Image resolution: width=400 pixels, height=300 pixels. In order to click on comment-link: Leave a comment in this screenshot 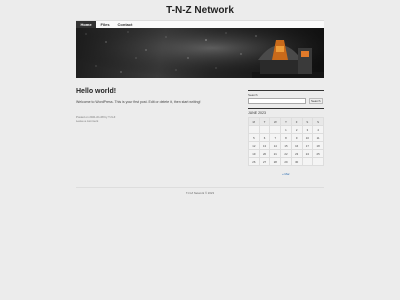, I will do `click(95, 121)`.